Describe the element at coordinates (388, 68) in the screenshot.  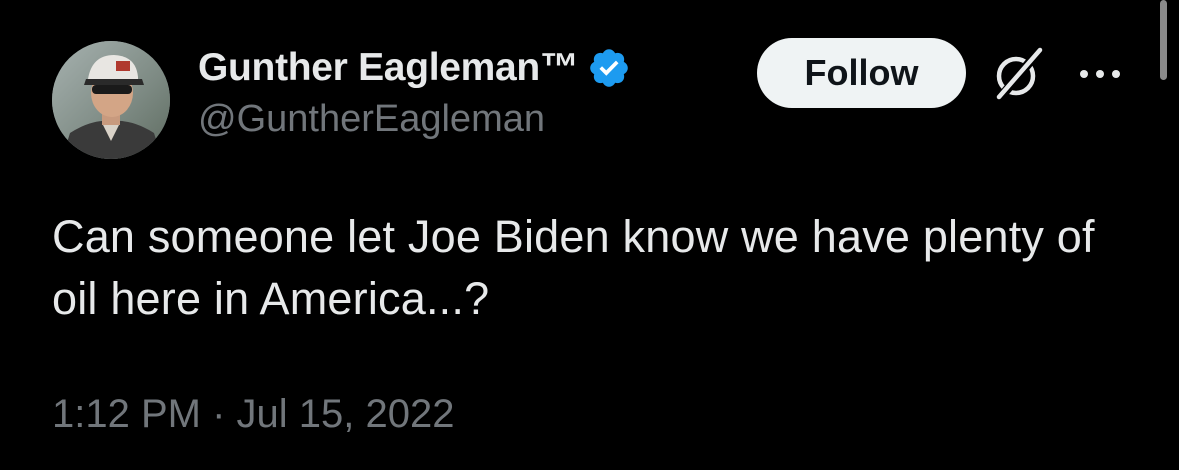
I see `display-name: Gunther Eagleman™` at that location.